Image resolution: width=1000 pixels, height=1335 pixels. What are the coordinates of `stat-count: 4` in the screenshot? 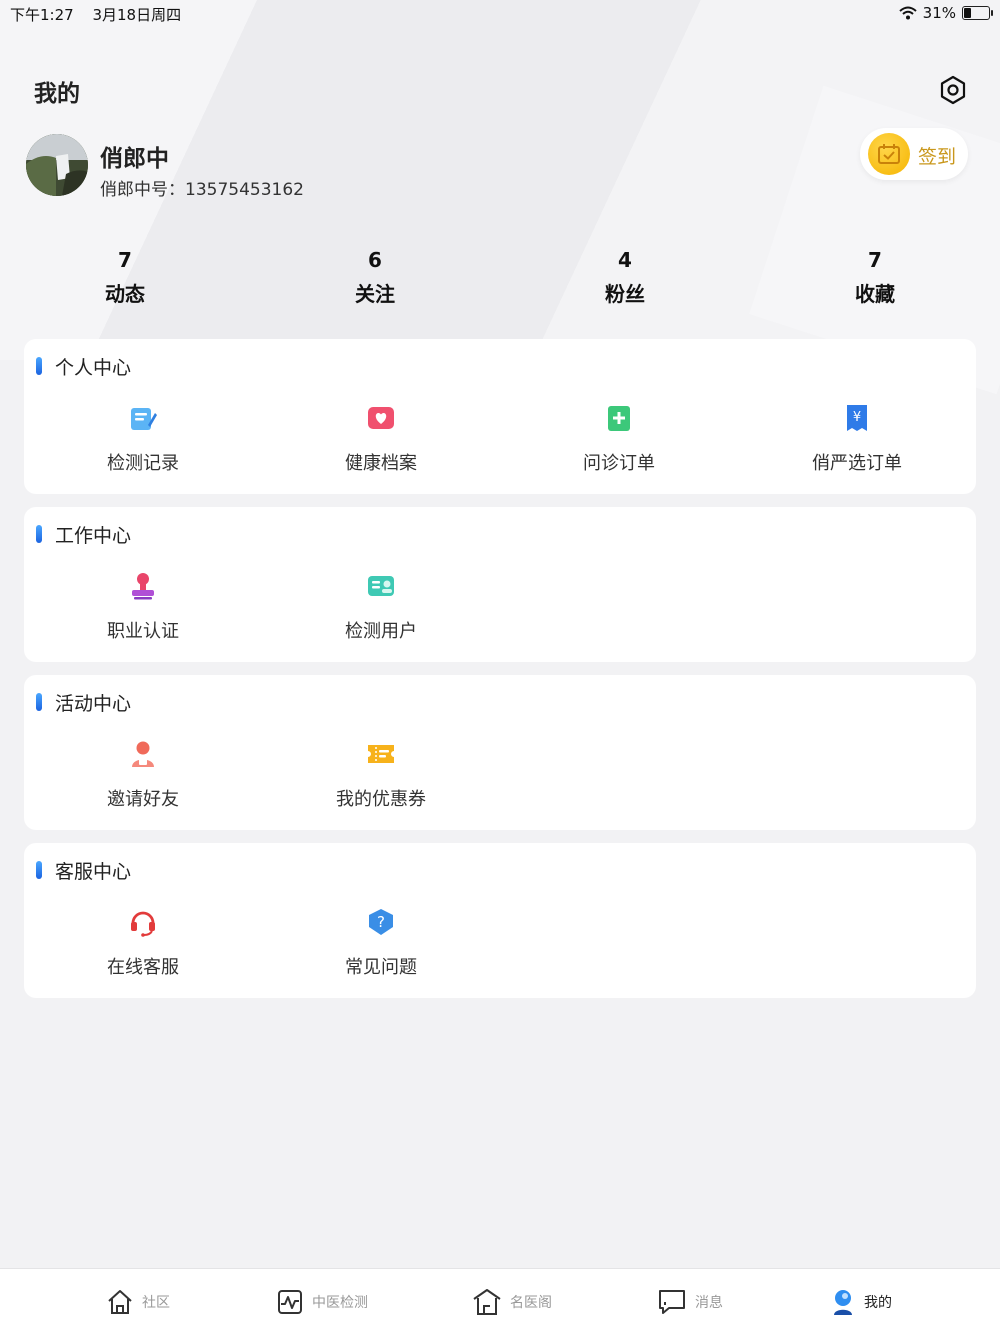 It's located at (625, 260).